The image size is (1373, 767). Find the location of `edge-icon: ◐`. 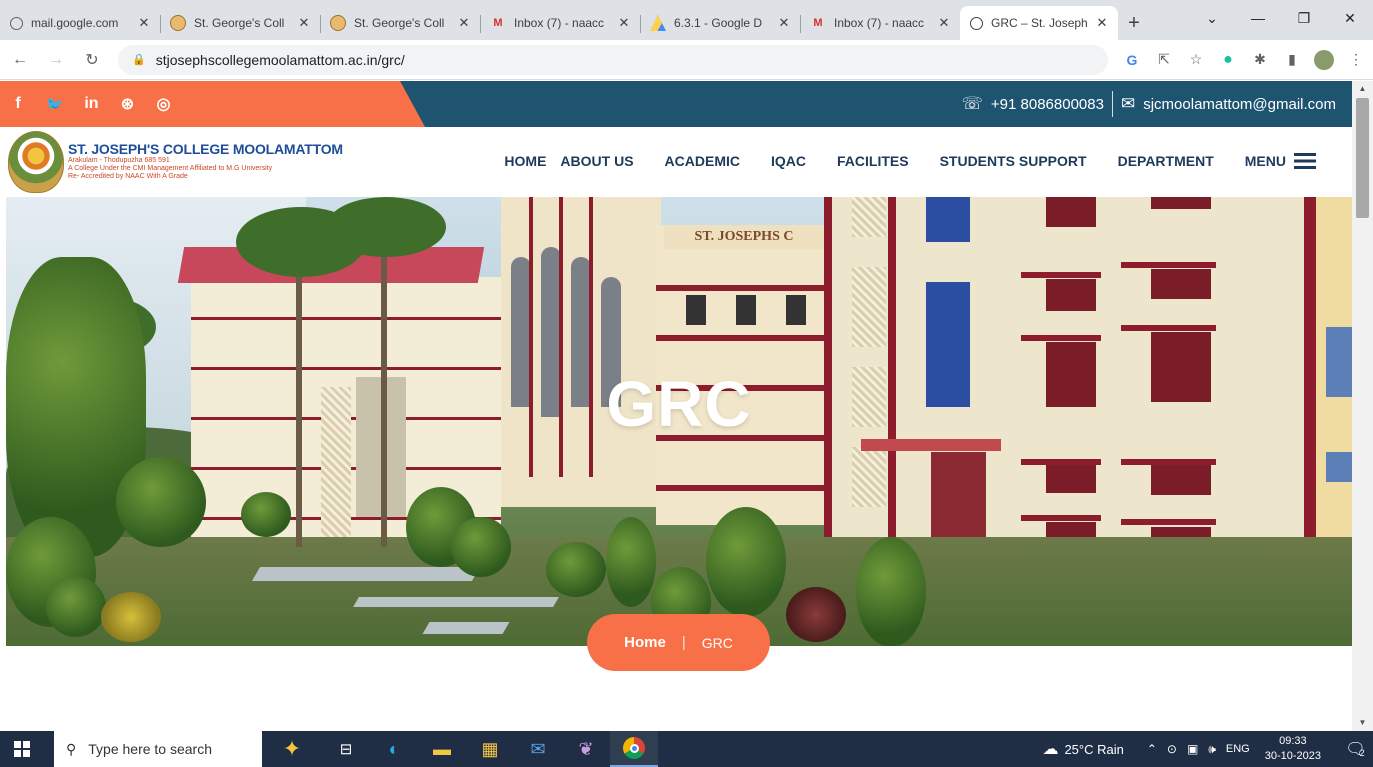

edge-icon: ◐ is located at coordinates (394, 749).